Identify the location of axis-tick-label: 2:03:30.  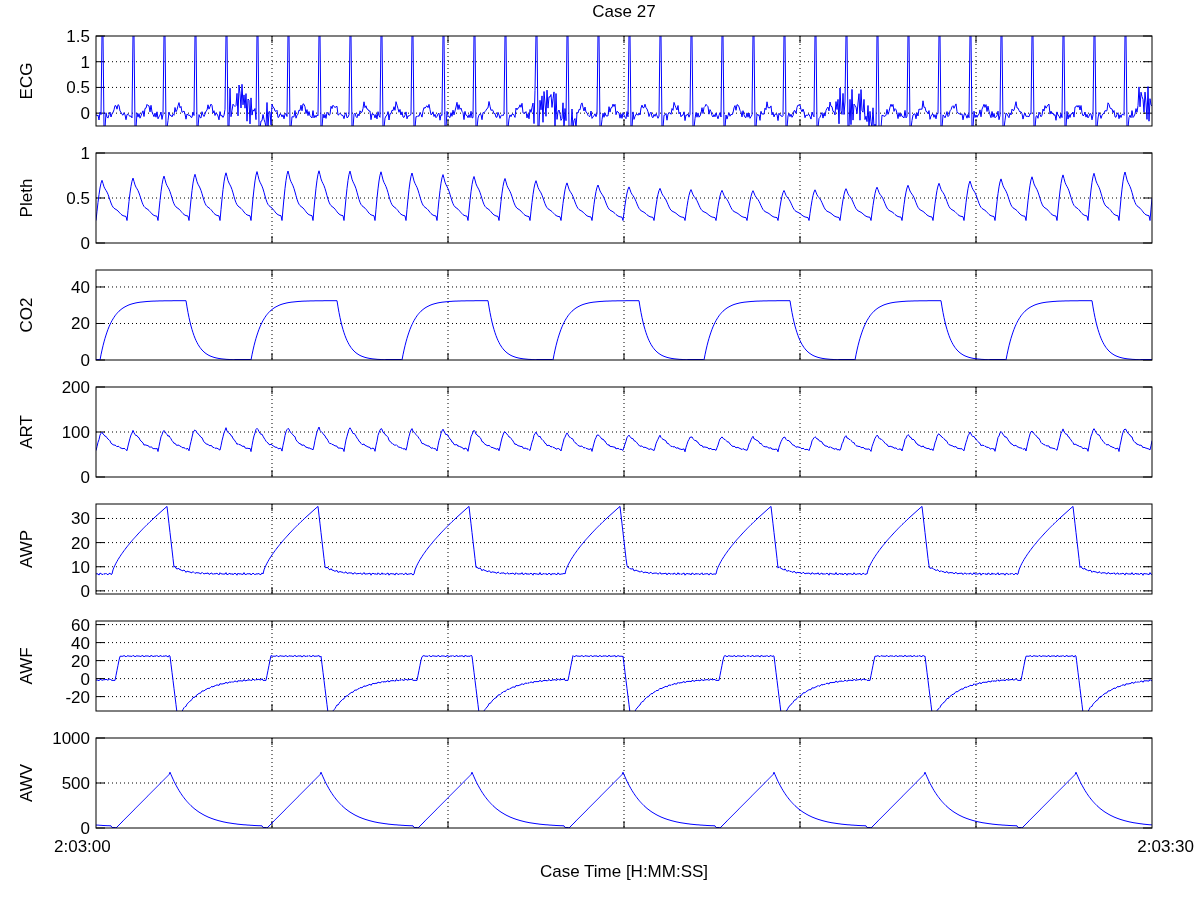
(1165, 847).